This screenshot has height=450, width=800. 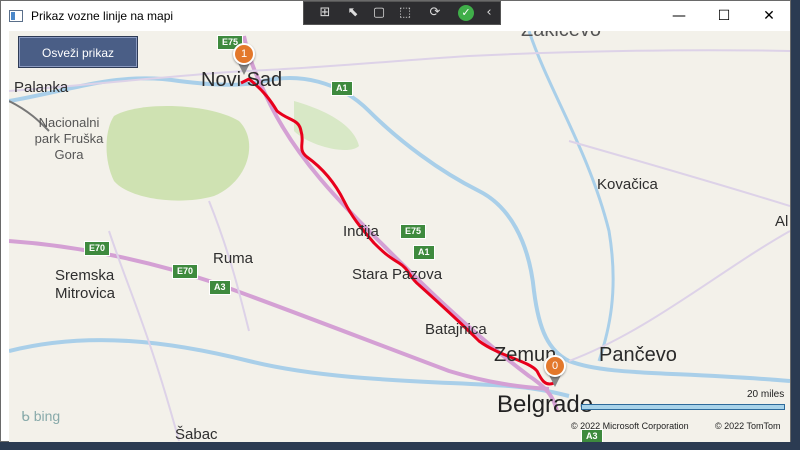 I want to click on xaml-debug-toolbar: ⊞ ⬉ ▢ ⬚ ⟳ ✓ ‹, so click(x=402, y=13).